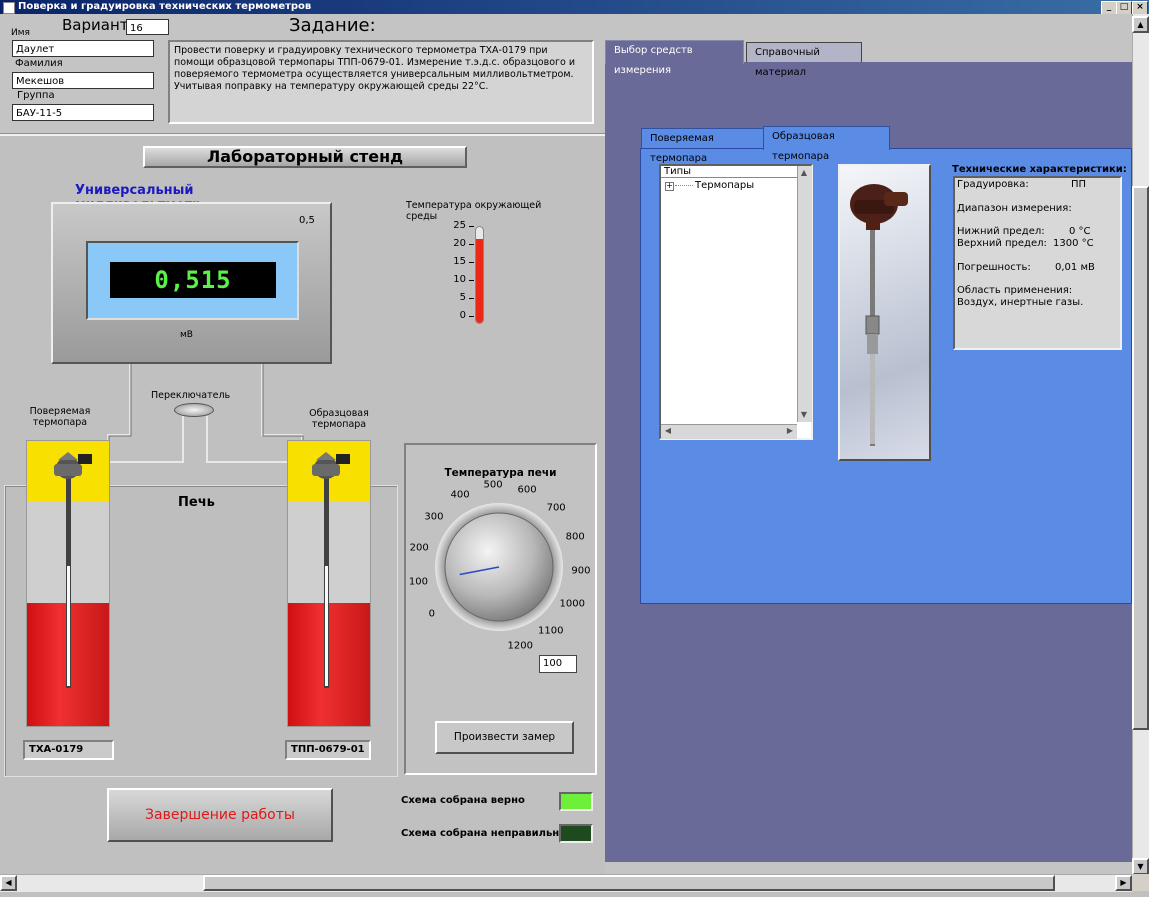 Image resolution: width=1149 pixels, height=897 pixels. Describe the element at coordinates (684, 185) in the screenshot. I see `tree-connector` at that location.